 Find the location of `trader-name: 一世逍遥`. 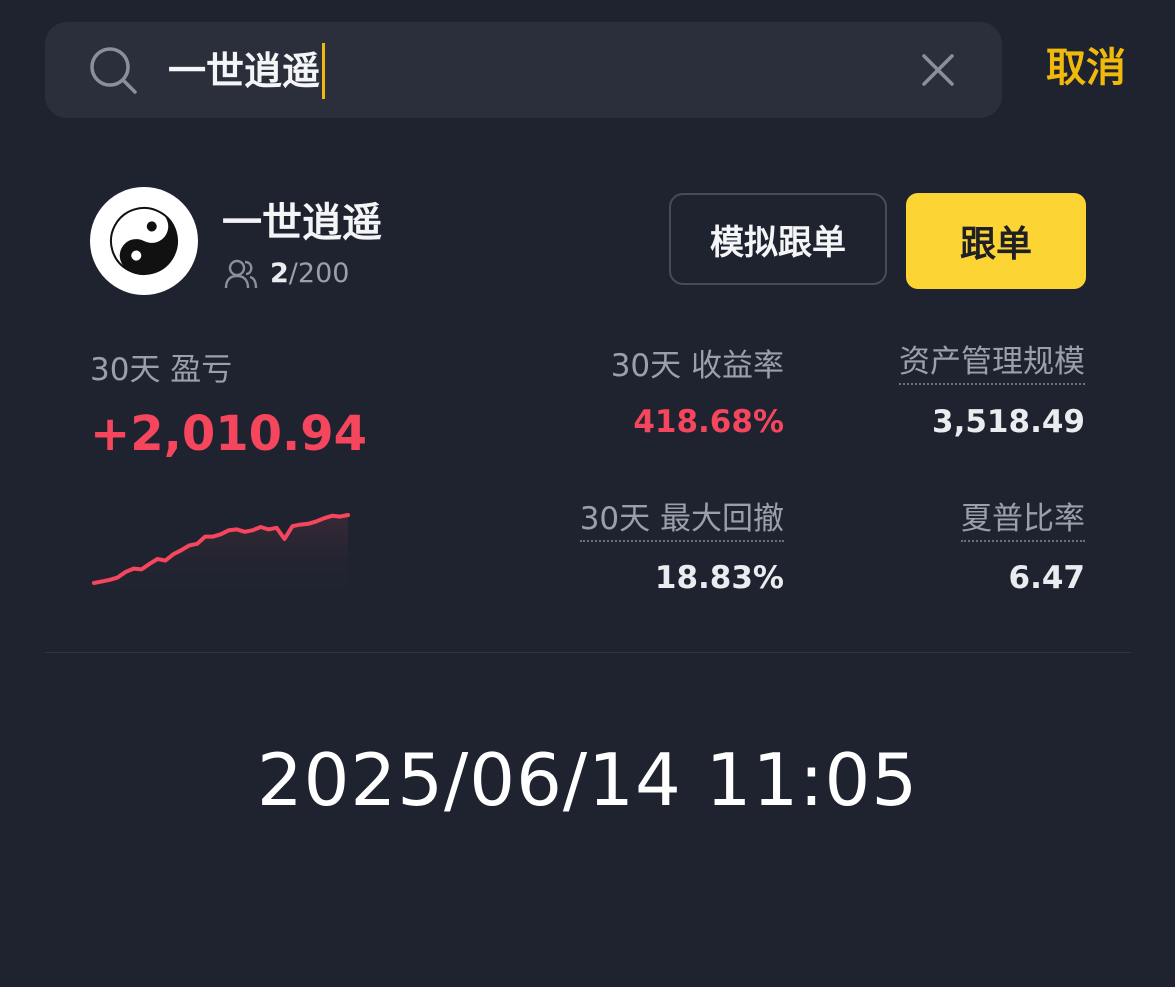

trader-name: 一世逍遥 is located at coordinates (302, 219).